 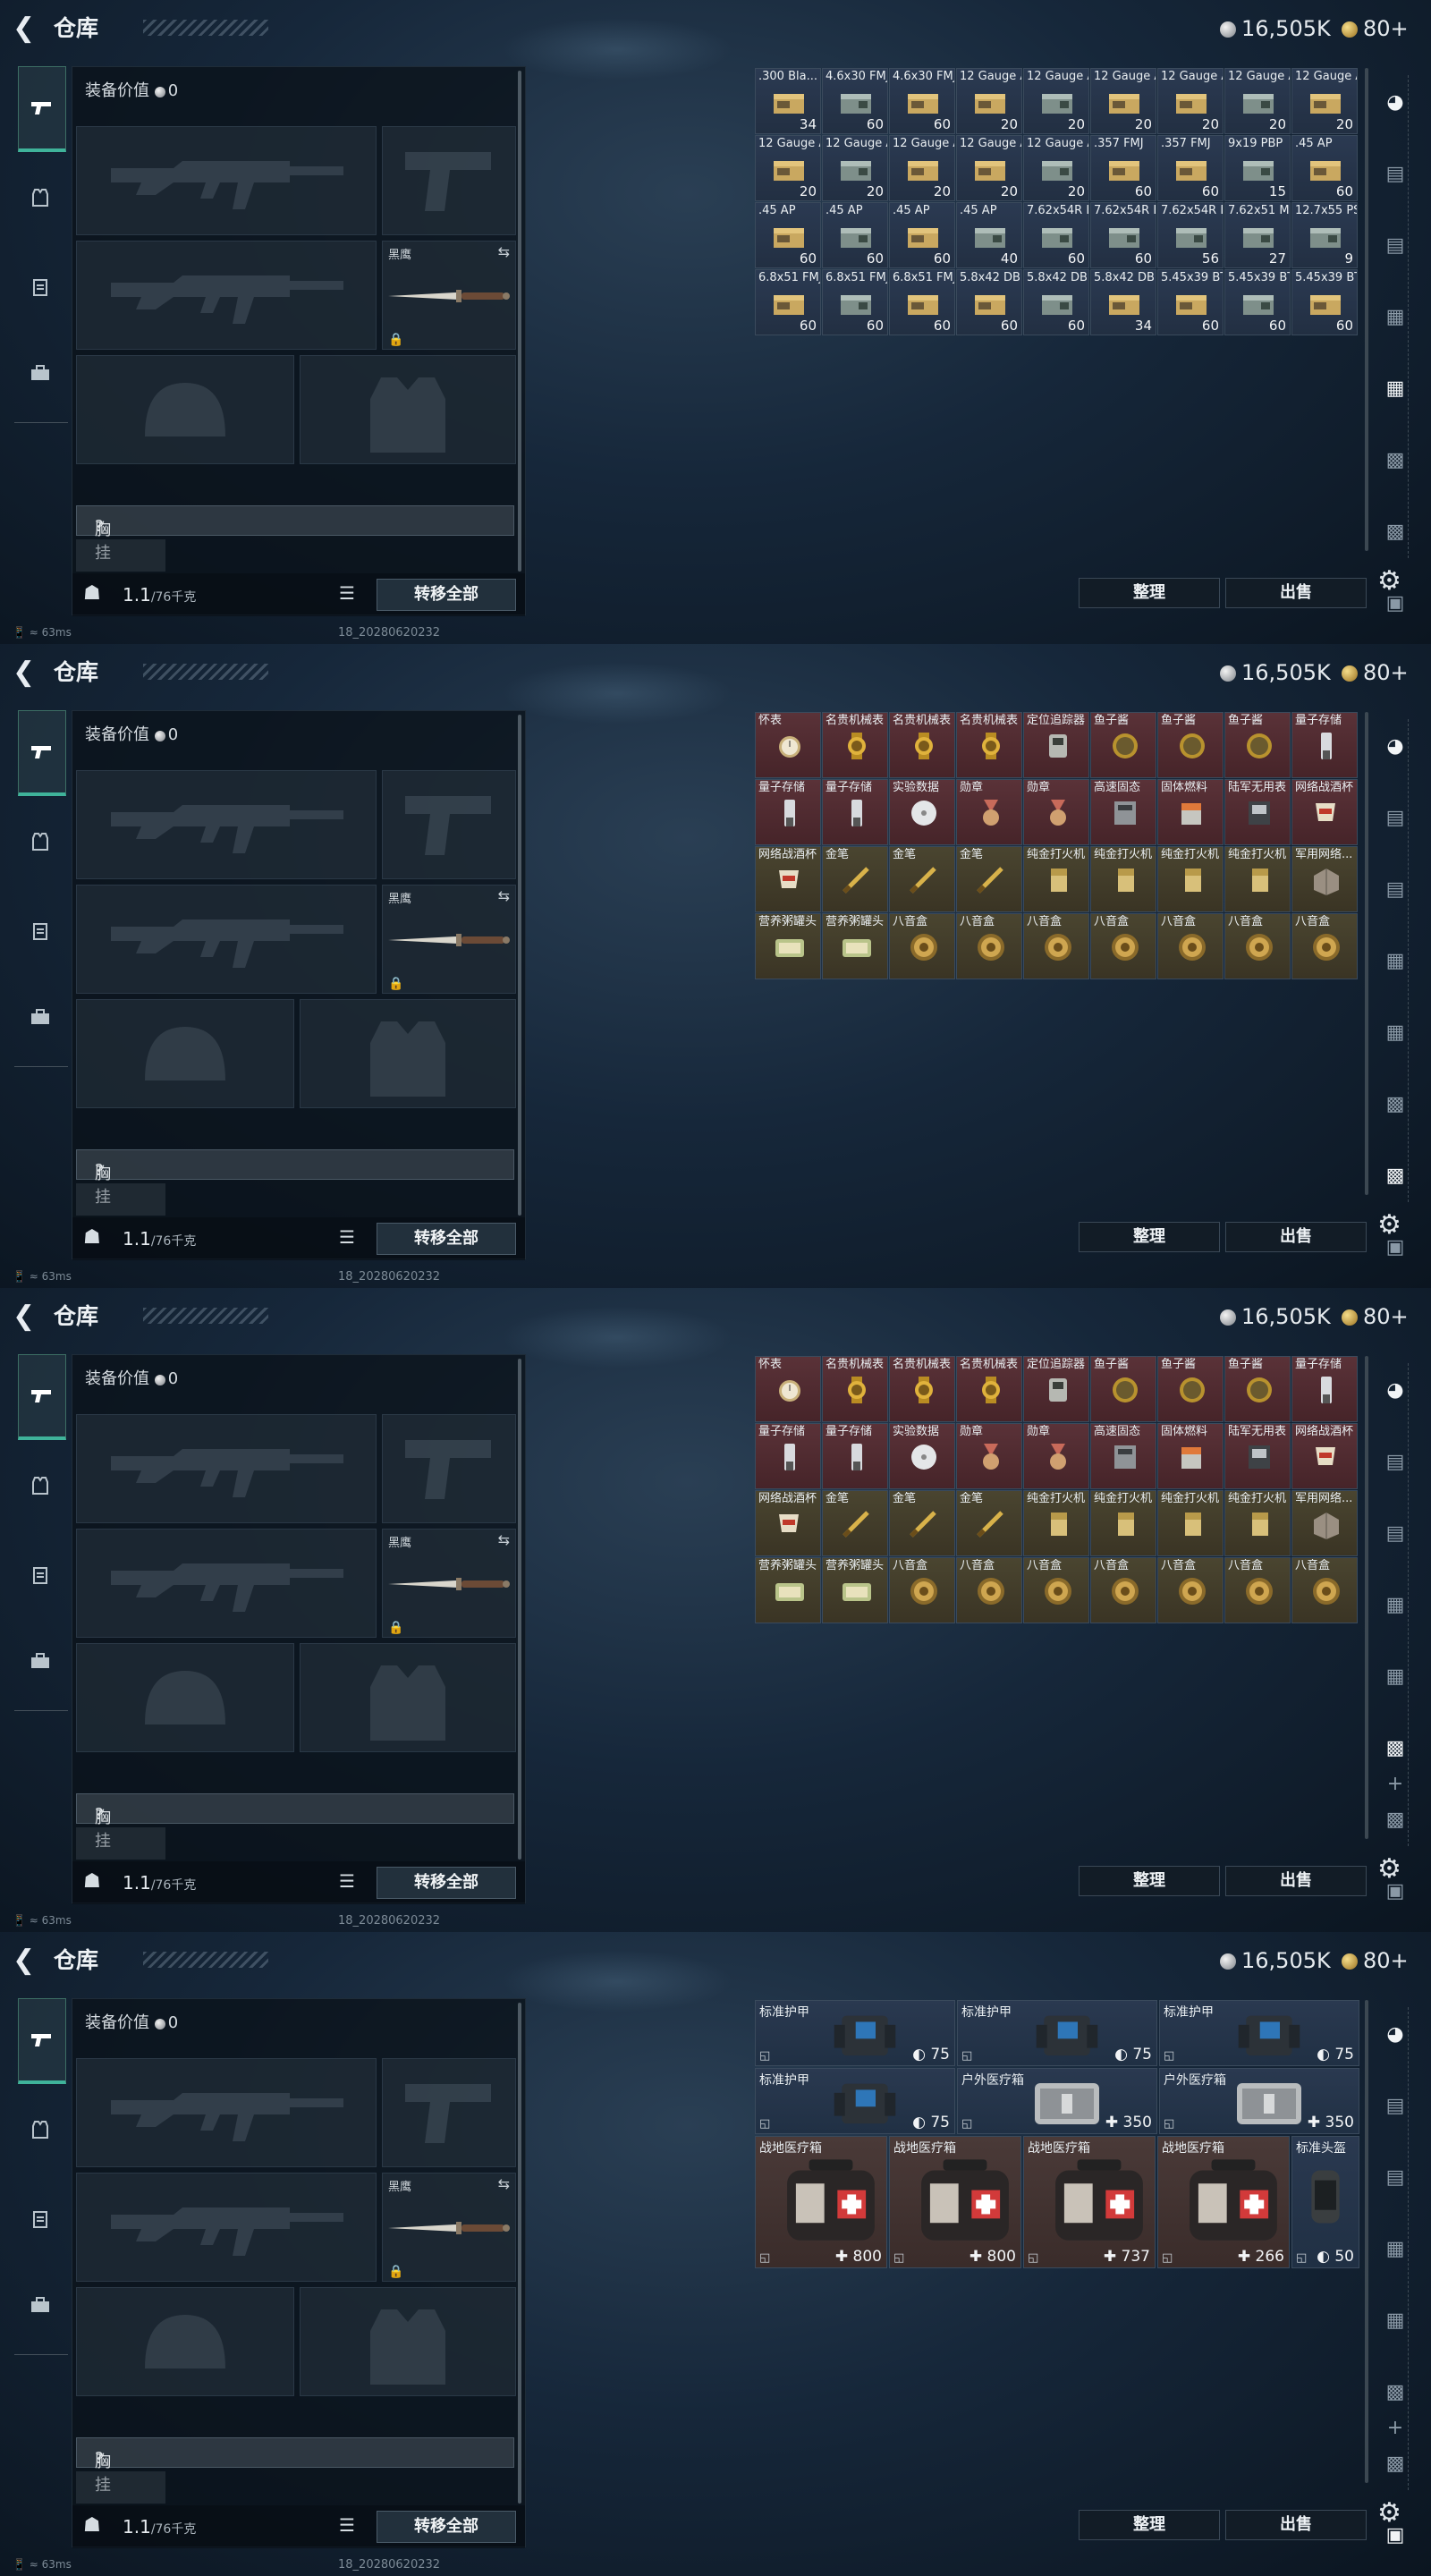 I want to click on primary-weapon-slot, so click(x=227, y=180).